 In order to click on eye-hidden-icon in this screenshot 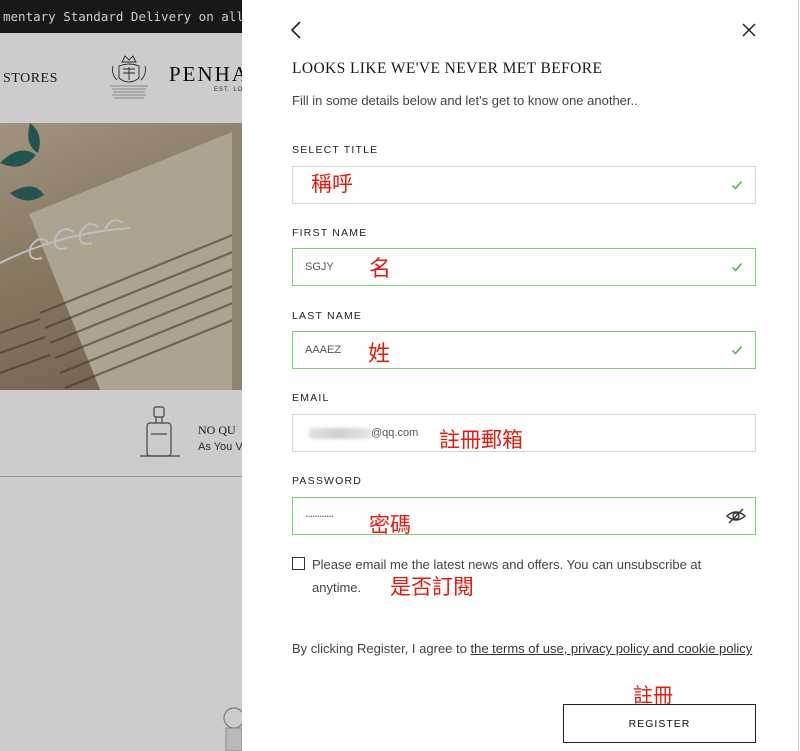, I will do `click(736, 516)`.